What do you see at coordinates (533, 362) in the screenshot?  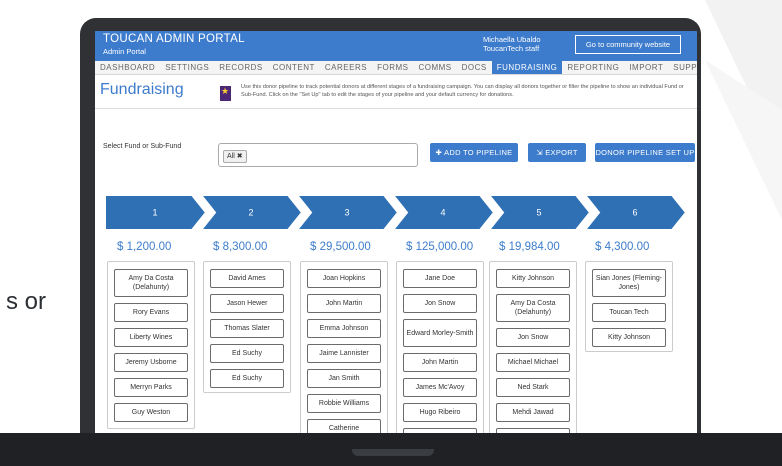 I see `donor-card: Michael Michael` at bounding box center [533, 362].